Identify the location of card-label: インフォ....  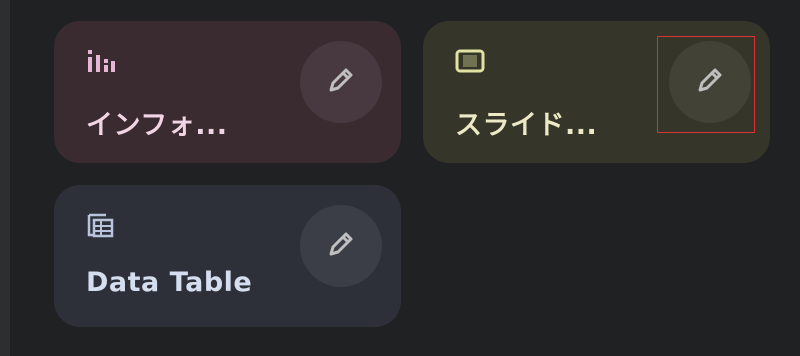
(157, 125).